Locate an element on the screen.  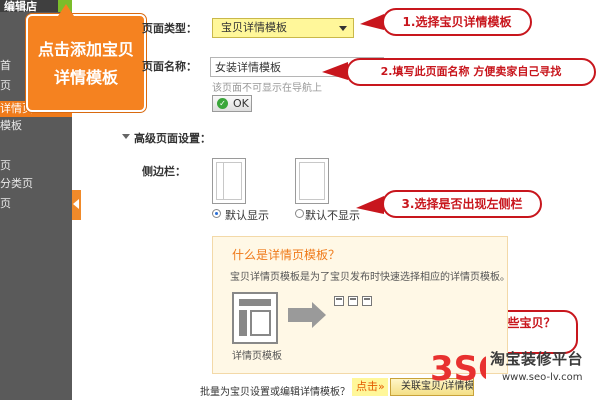
layout-with-sidebar-thumbnail is located at coordinates (229, 181).